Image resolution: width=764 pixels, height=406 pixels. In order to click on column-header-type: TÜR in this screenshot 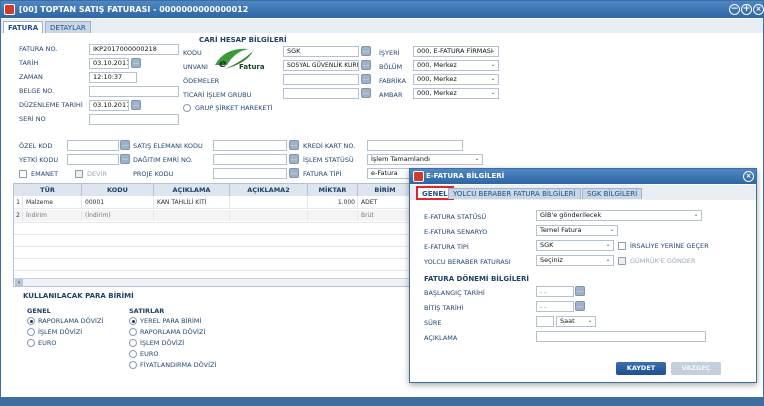, I will do `click(48, 190)`.